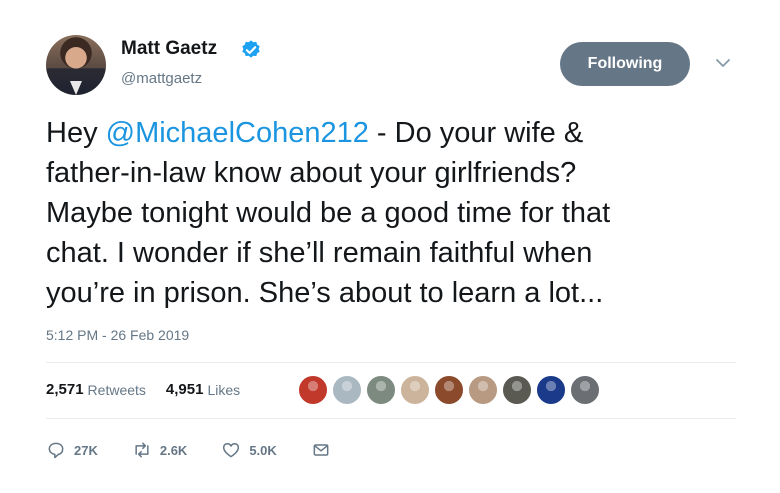 The image size is (780, 493). I want to click on default-profile-avatar, so click(347, 390).